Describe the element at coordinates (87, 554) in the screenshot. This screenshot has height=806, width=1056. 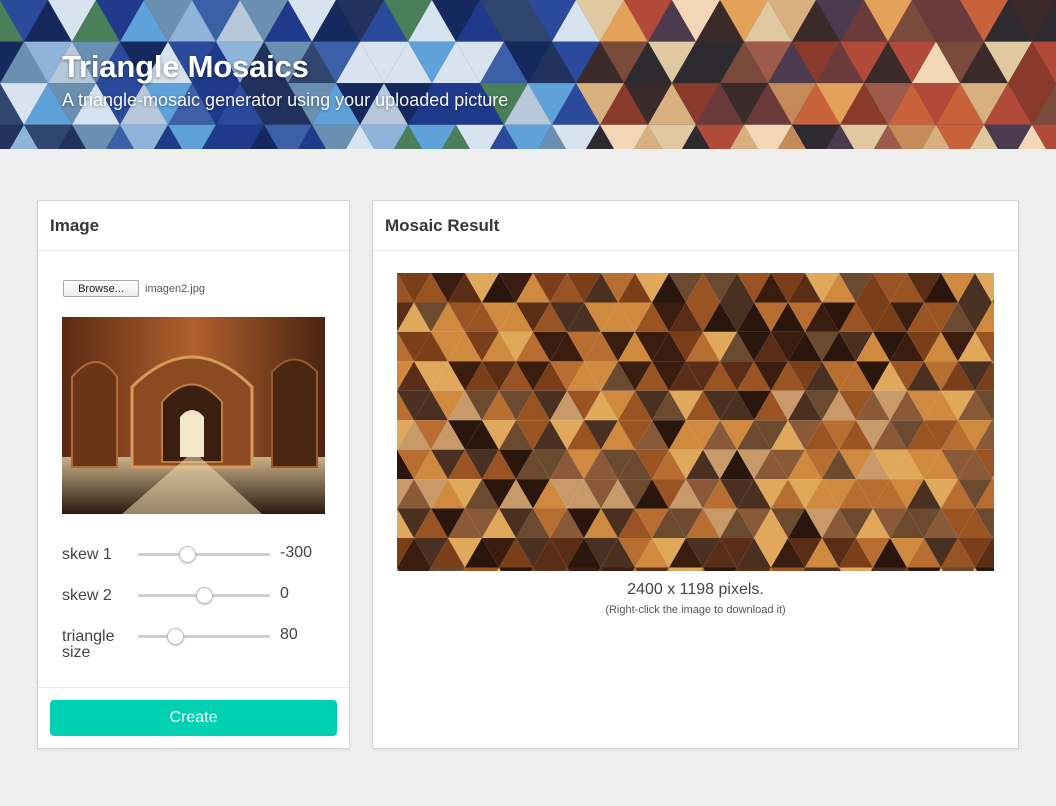
I see `slider-label: skew 1` at that location.